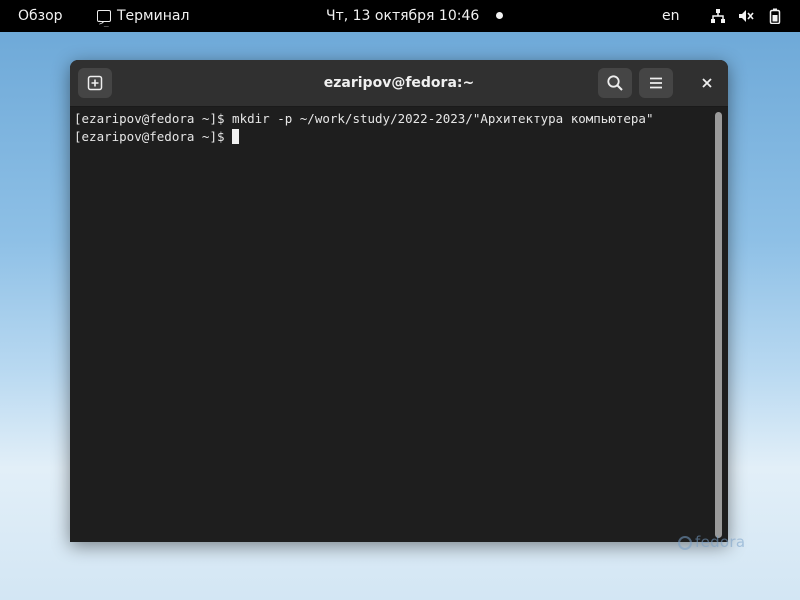 This screenshot has width=800, height=600. I want to click on fedora-watermark: fedora, so click(711, 542).